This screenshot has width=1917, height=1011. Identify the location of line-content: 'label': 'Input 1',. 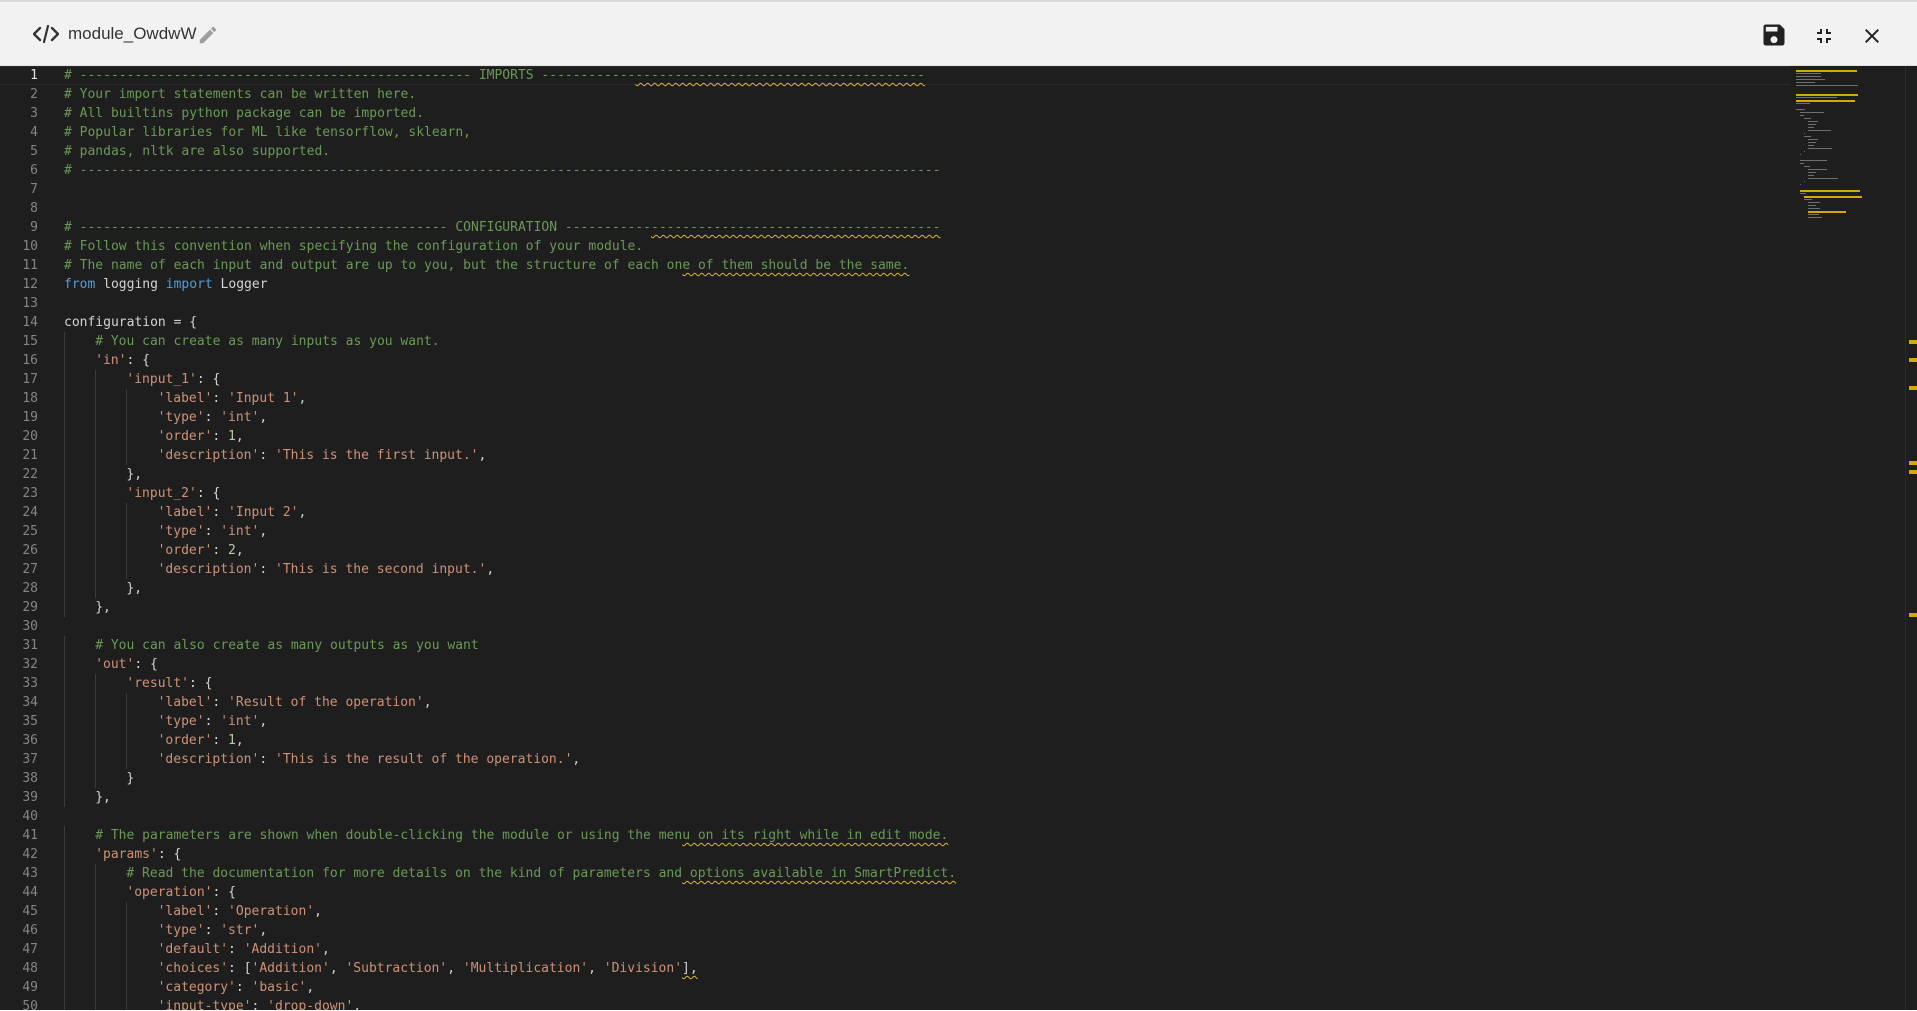
(232, 398).